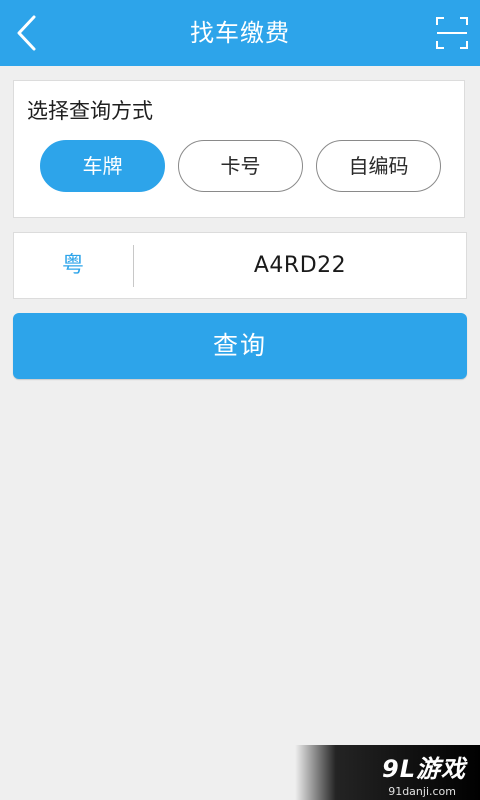 This screenshot has width=480, height=800. I want to click on watermark-url: 91danji.com, so click(422, 791).